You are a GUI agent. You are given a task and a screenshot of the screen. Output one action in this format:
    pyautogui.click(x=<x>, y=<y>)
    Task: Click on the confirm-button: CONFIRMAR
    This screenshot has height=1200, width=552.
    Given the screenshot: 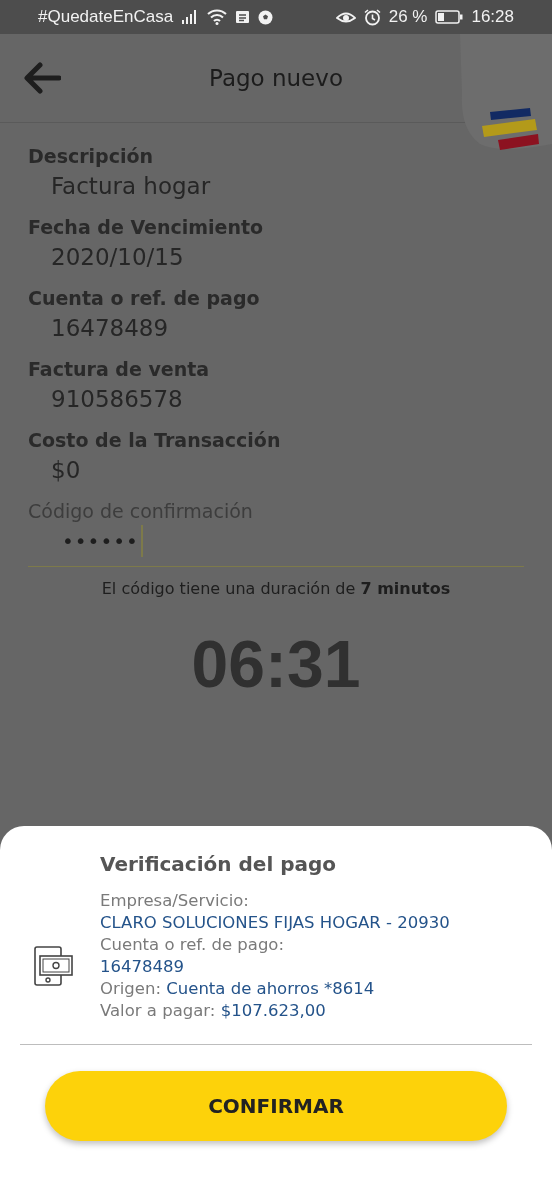 What is the action you would take?
    pyautogui.click(x=276, y=1106)
    